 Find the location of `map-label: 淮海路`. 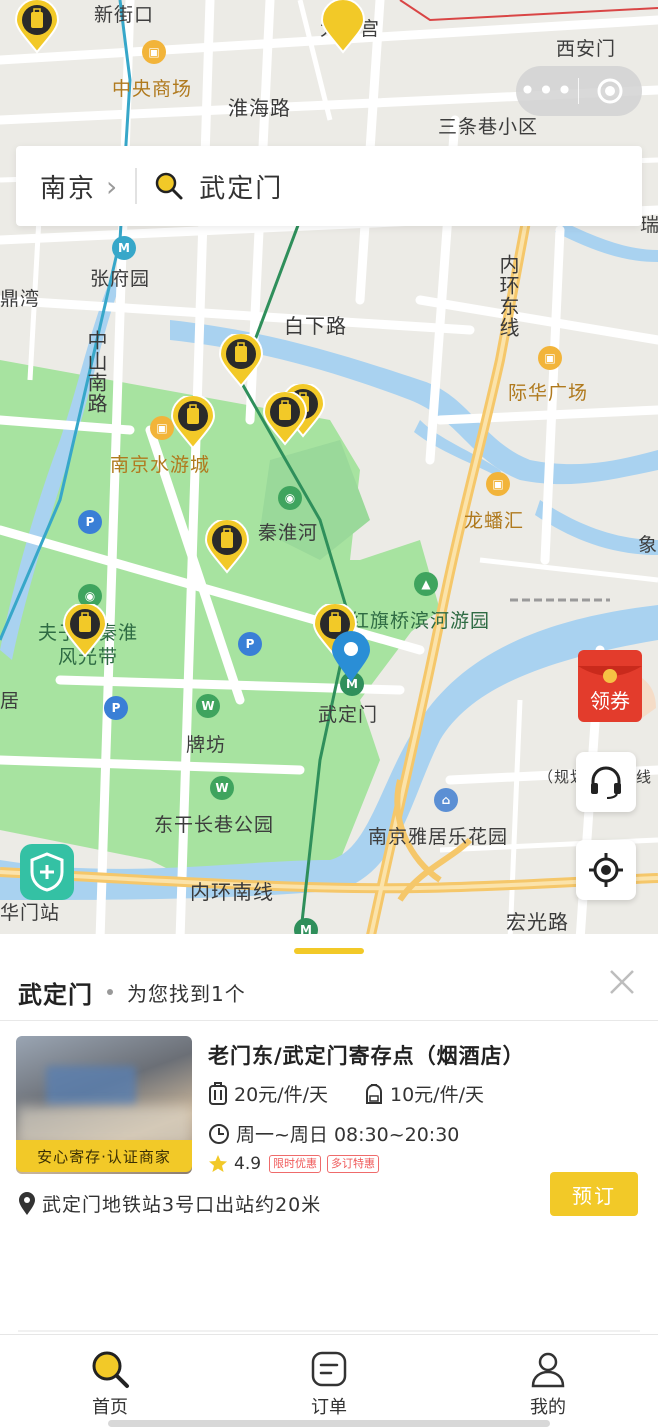

map-label: 淮海路 is located at coordinates (259, 108).